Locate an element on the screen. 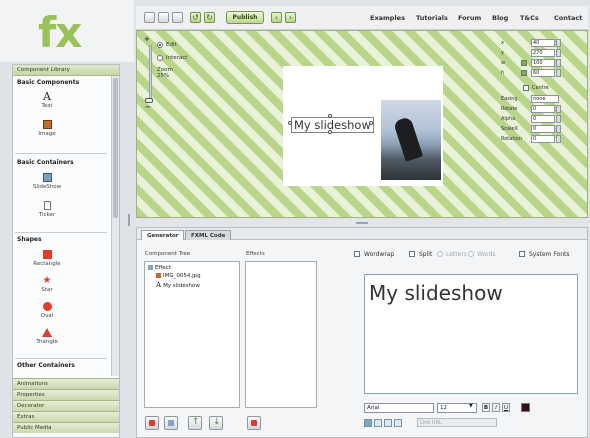  open-file-icon is located at coordinates (163, 17).